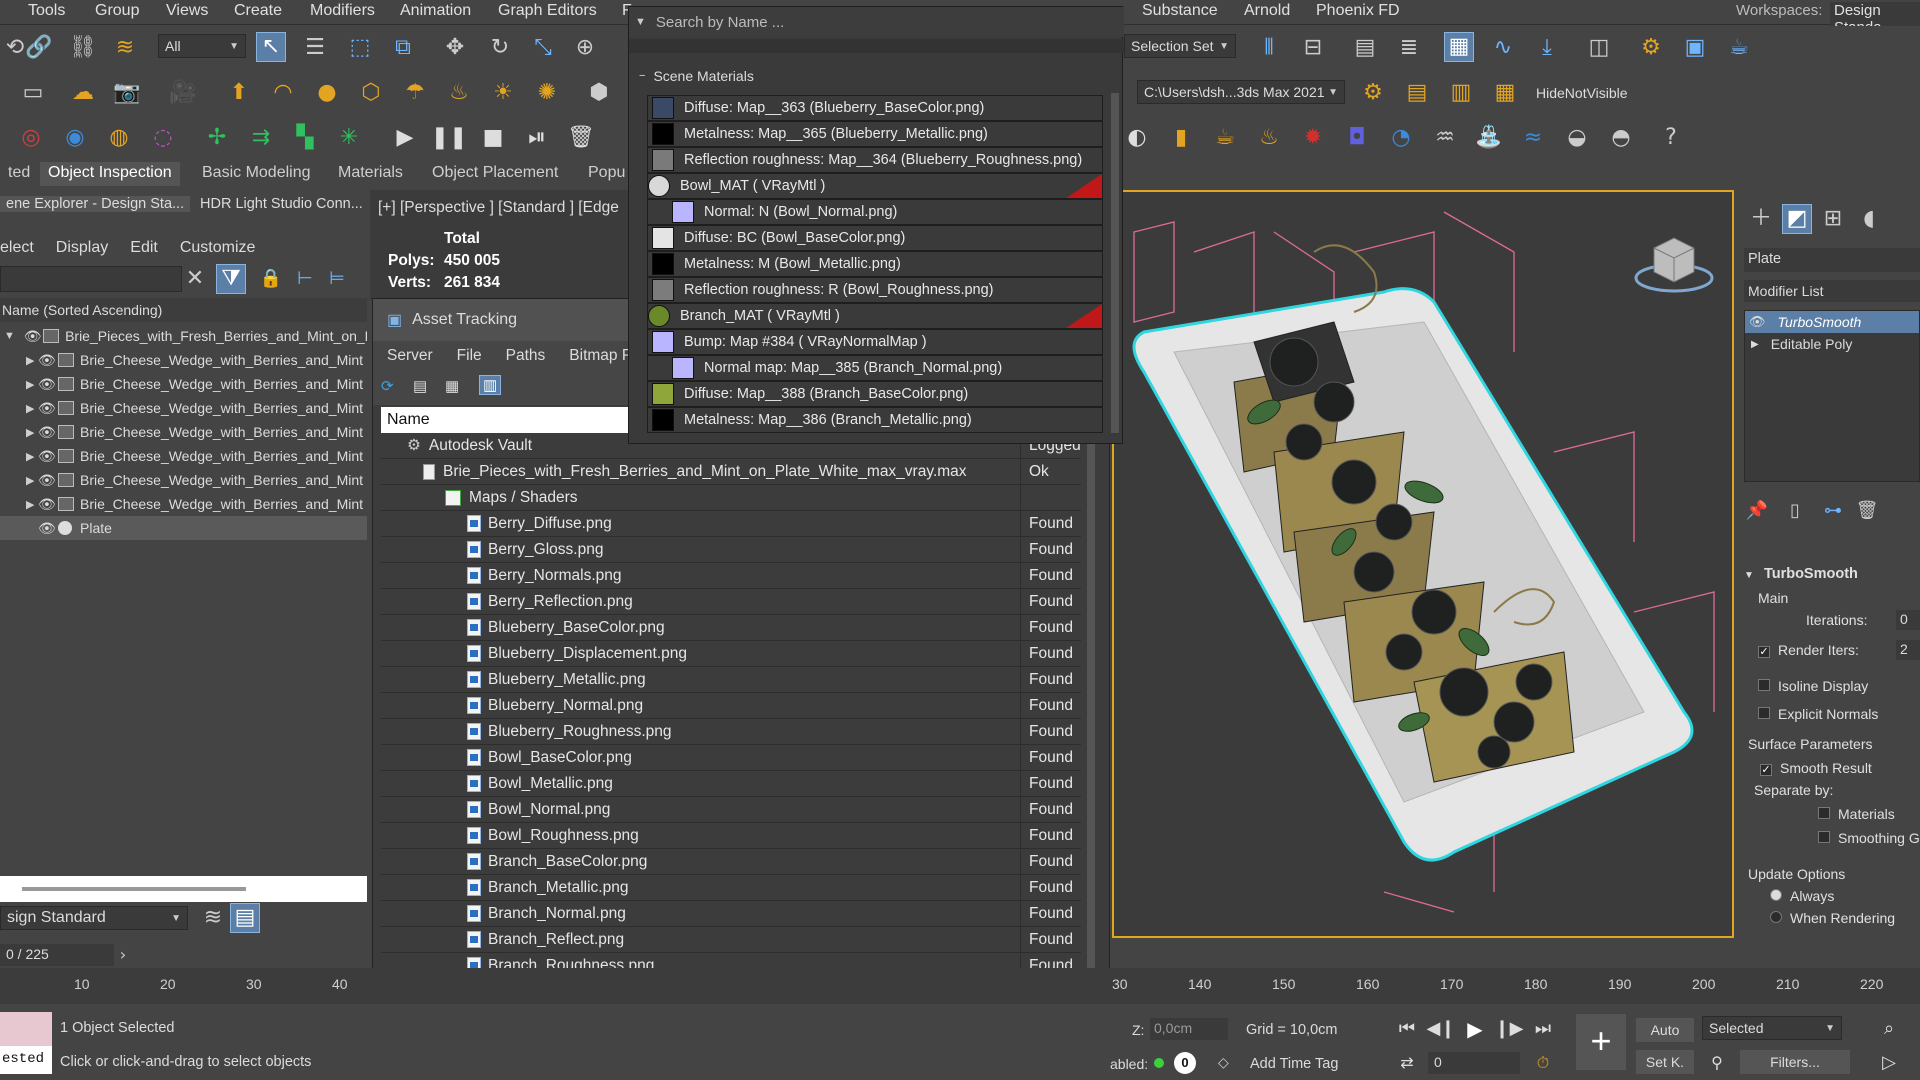 The image size is (1920, 1080). What do you see at coordinates (403, 48) in the screenshot?
I see `window-crossing-icon: ⧉` at bounding box center [403, 48].